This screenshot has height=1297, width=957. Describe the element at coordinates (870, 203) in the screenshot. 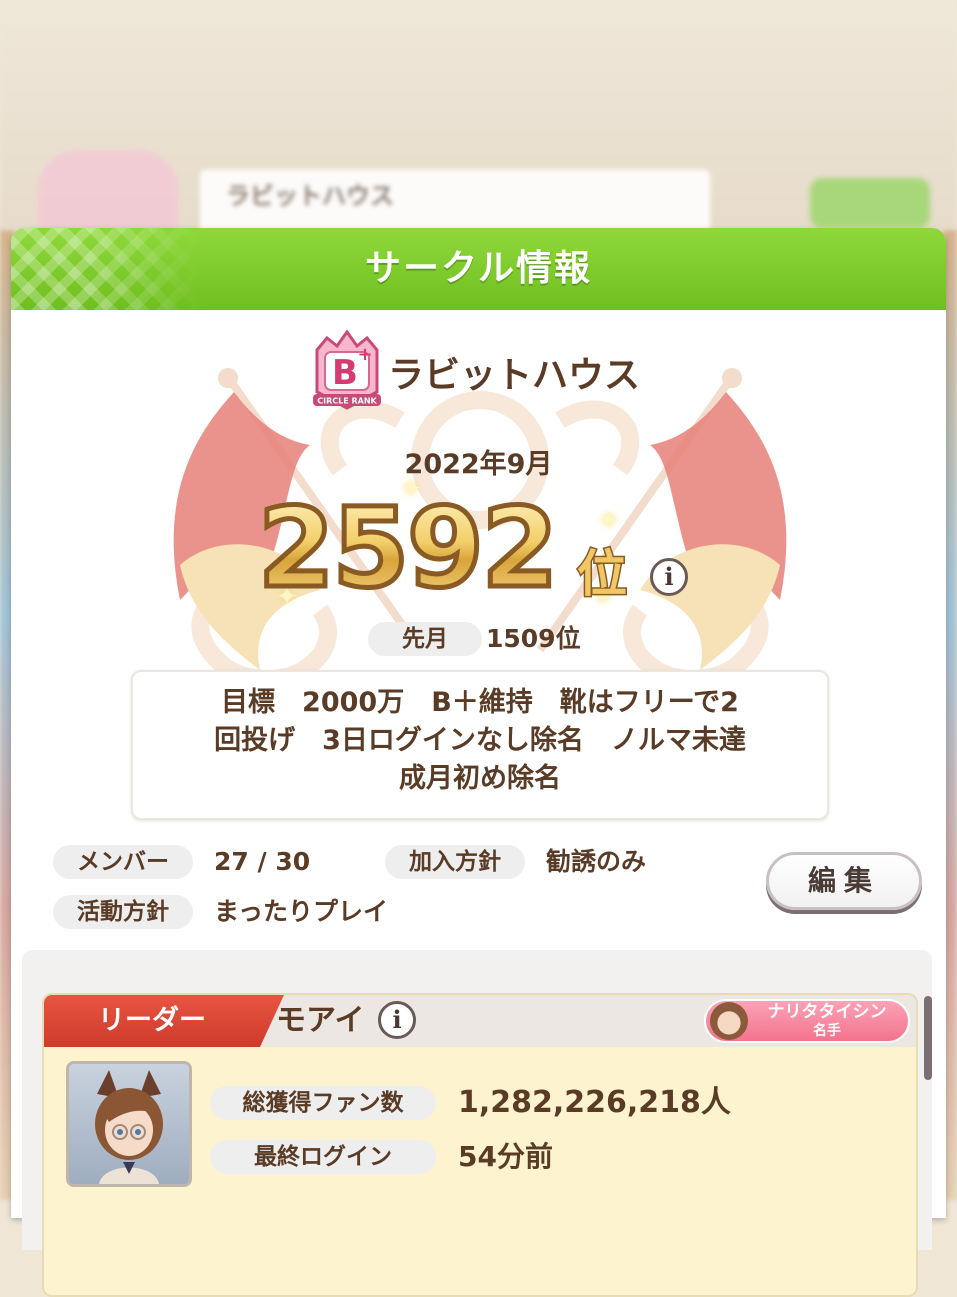

I see `background-green-button` at that location.